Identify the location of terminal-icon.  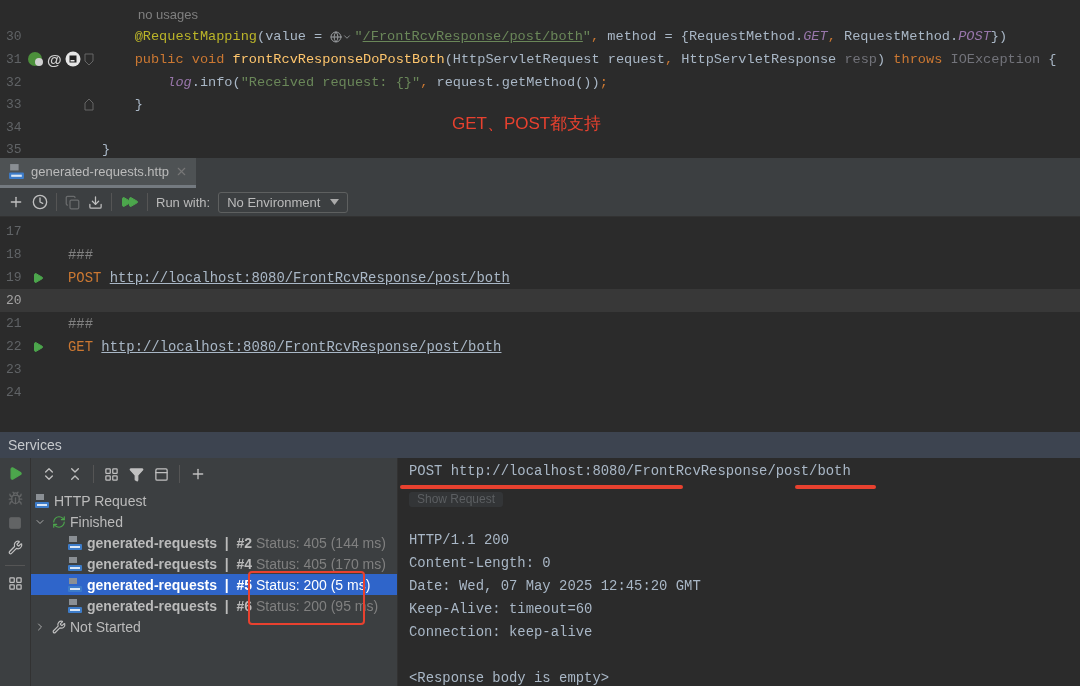
(72, 59).